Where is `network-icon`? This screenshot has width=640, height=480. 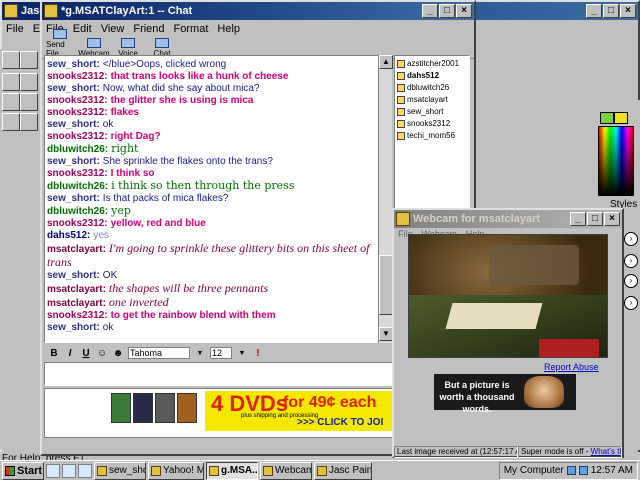 network-icon is located at coordinates (571, 470).